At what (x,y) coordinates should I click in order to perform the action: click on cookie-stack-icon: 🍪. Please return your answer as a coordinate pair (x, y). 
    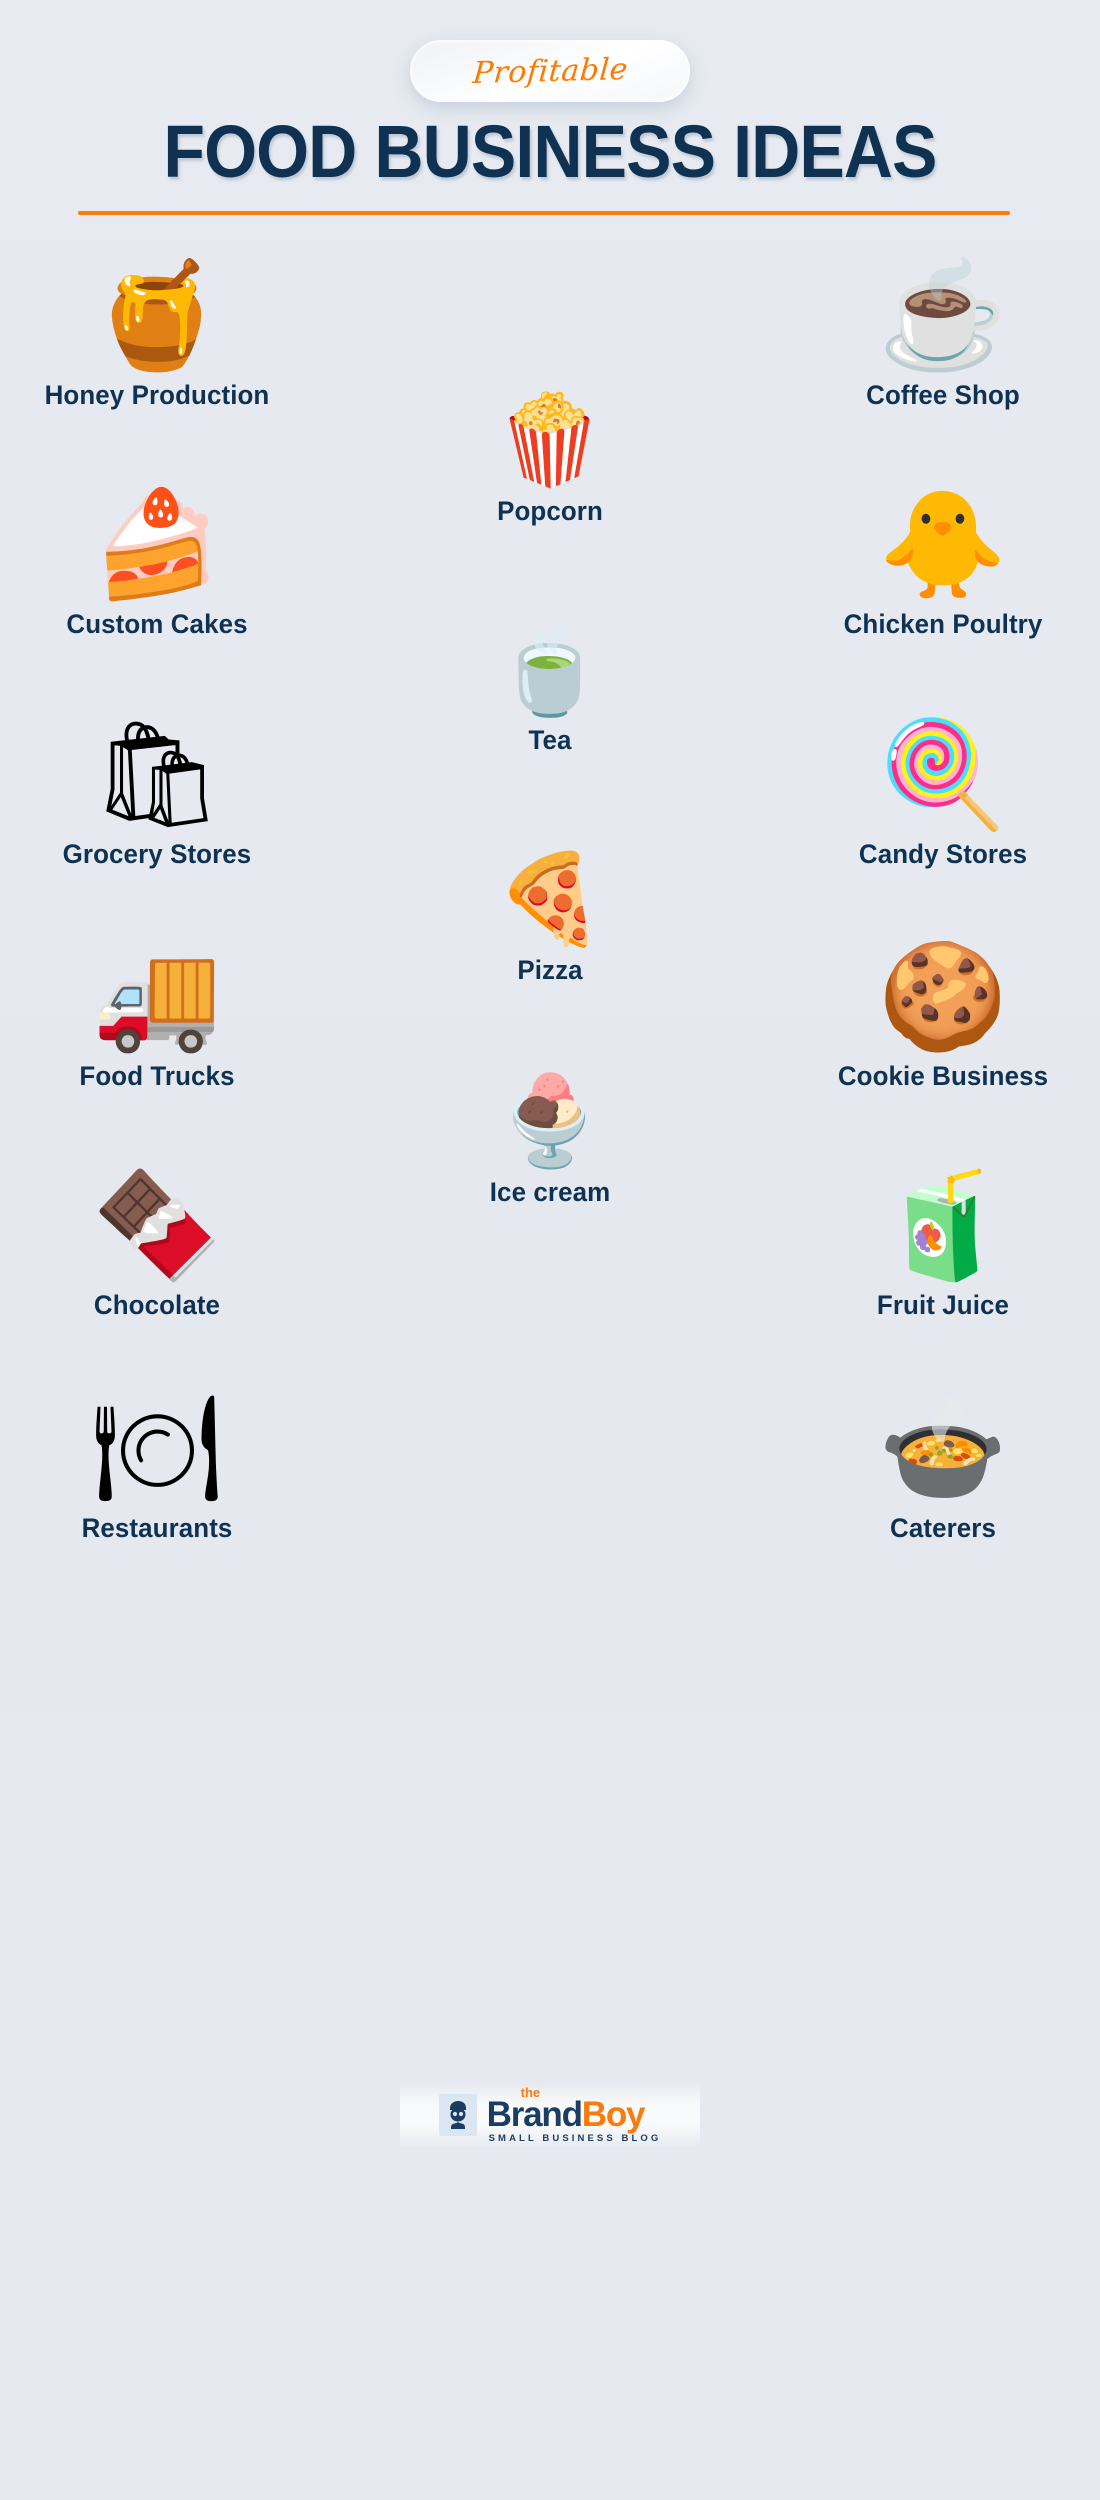
    Looking at the image, I should click on (943, 997).